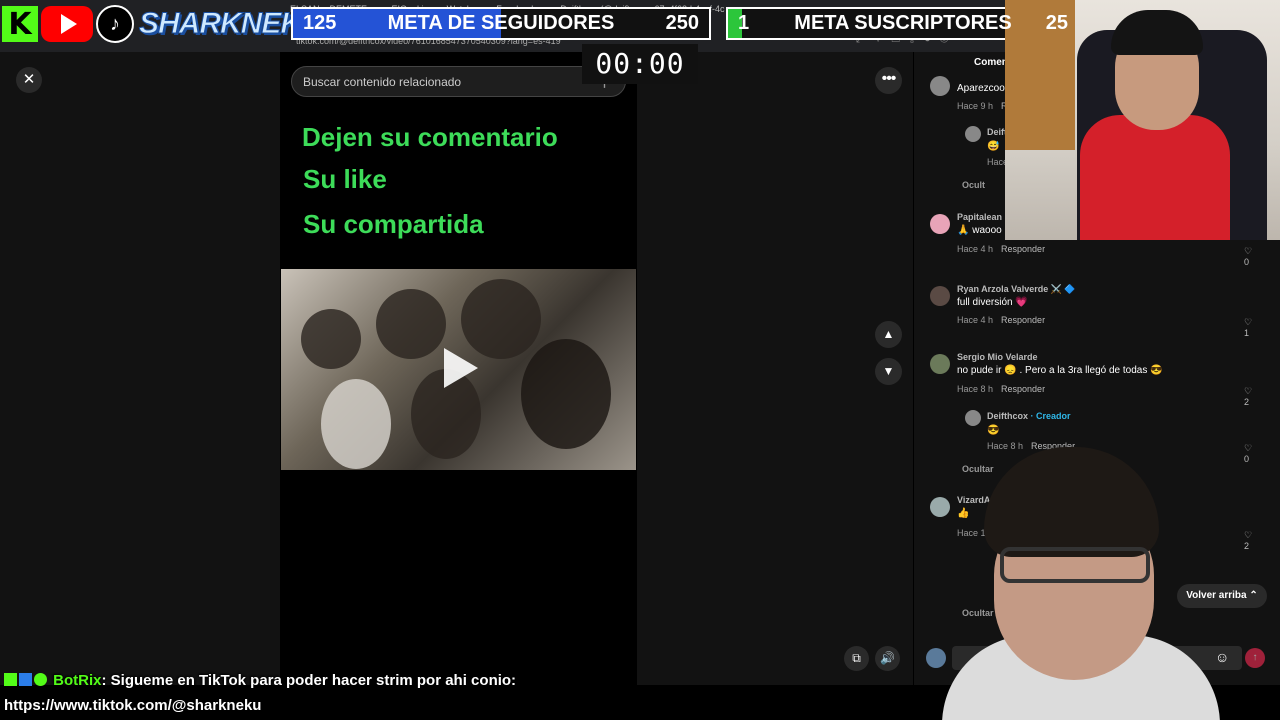 Image resolution: width=1280 pixels, height=720 pixels. Describe the element at coordinates (77, 680) in the screenshot. I see `chat-username: BotRix` at that location.